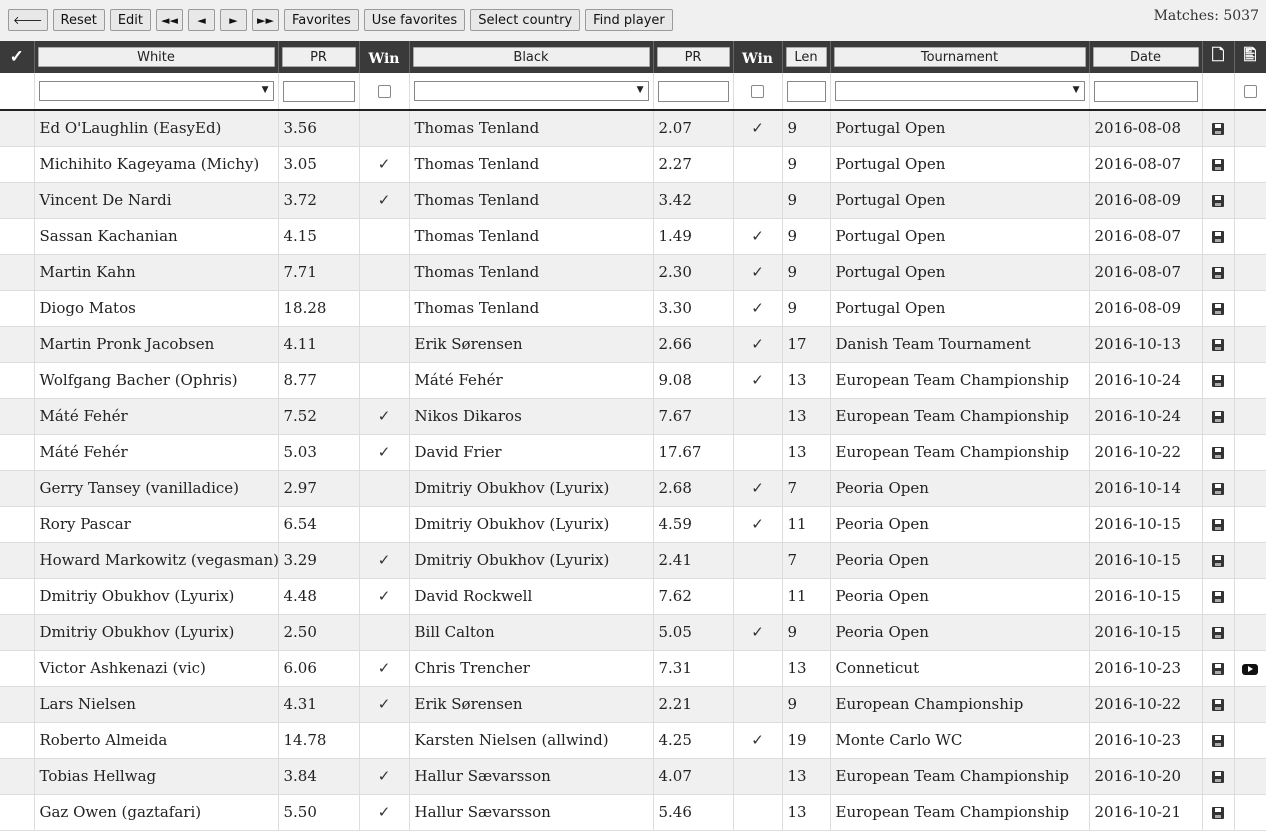 The width and height of the screenshot is (1266, 835). Describe the element at coordinates (1250, 91) in the screenshot. I see `video-filter-checkbox` at that location.